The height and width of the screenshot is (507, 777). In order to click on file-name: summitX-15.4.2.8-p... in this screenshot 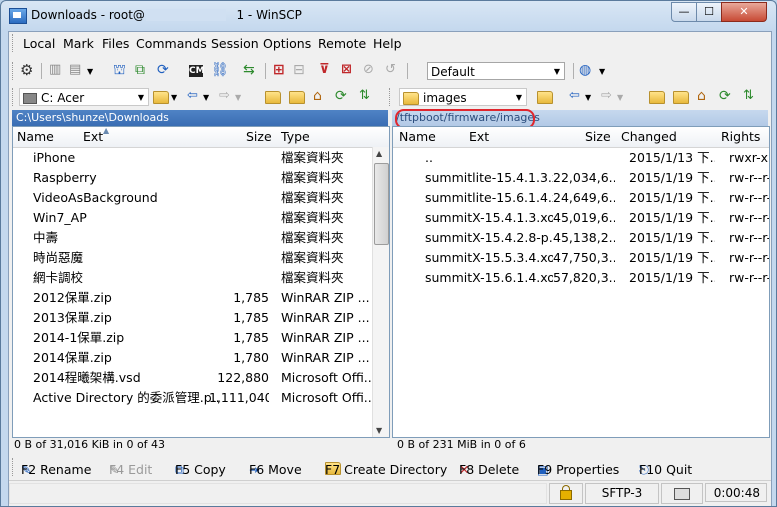, I will do `click(489, 237)`.